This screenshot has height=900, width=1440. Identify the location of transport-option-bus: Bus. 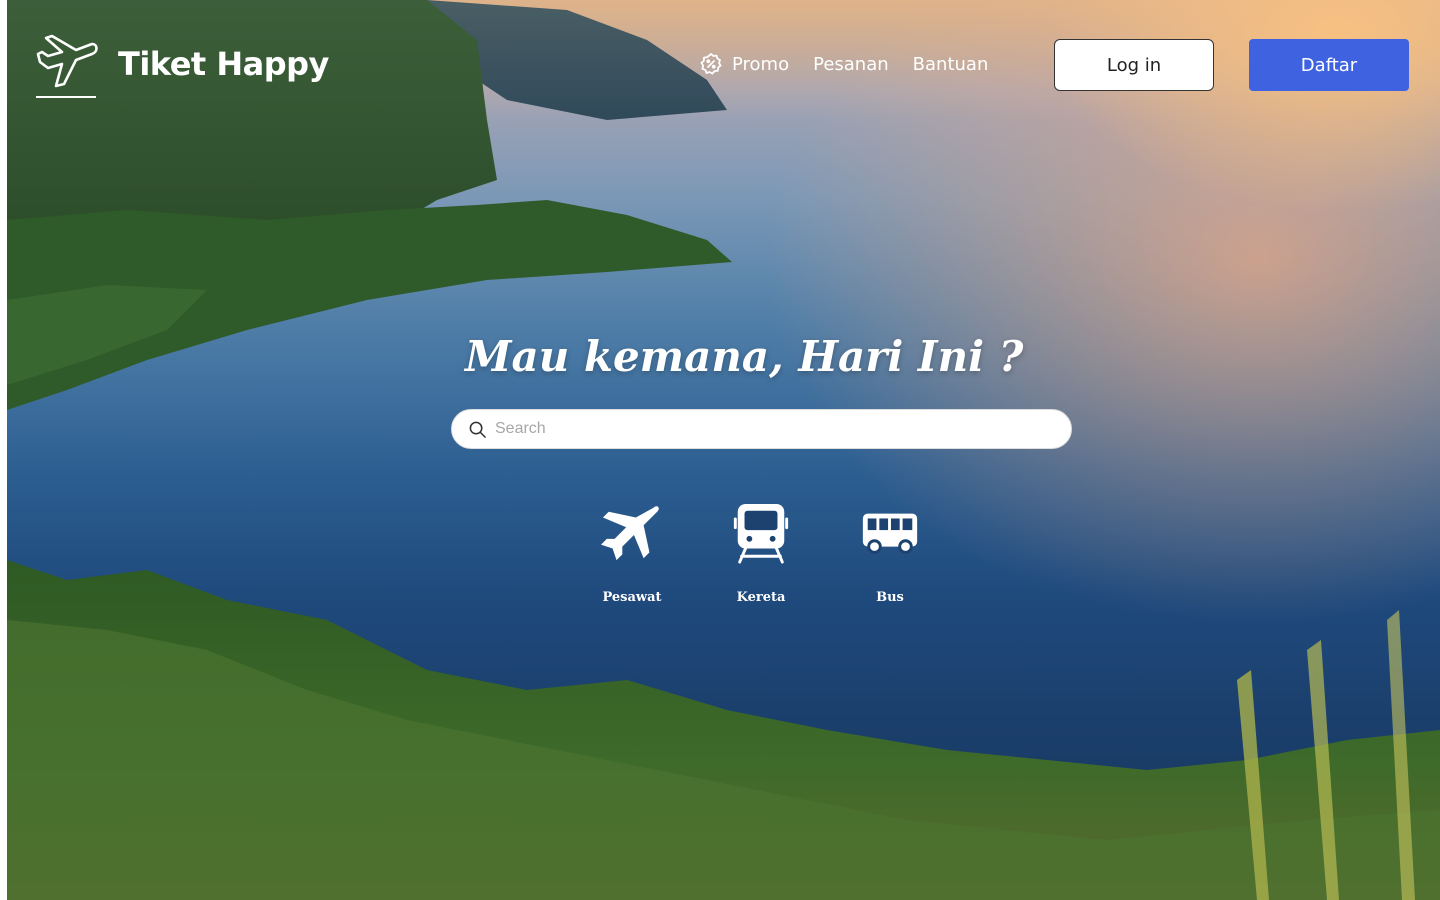
(890, 553).